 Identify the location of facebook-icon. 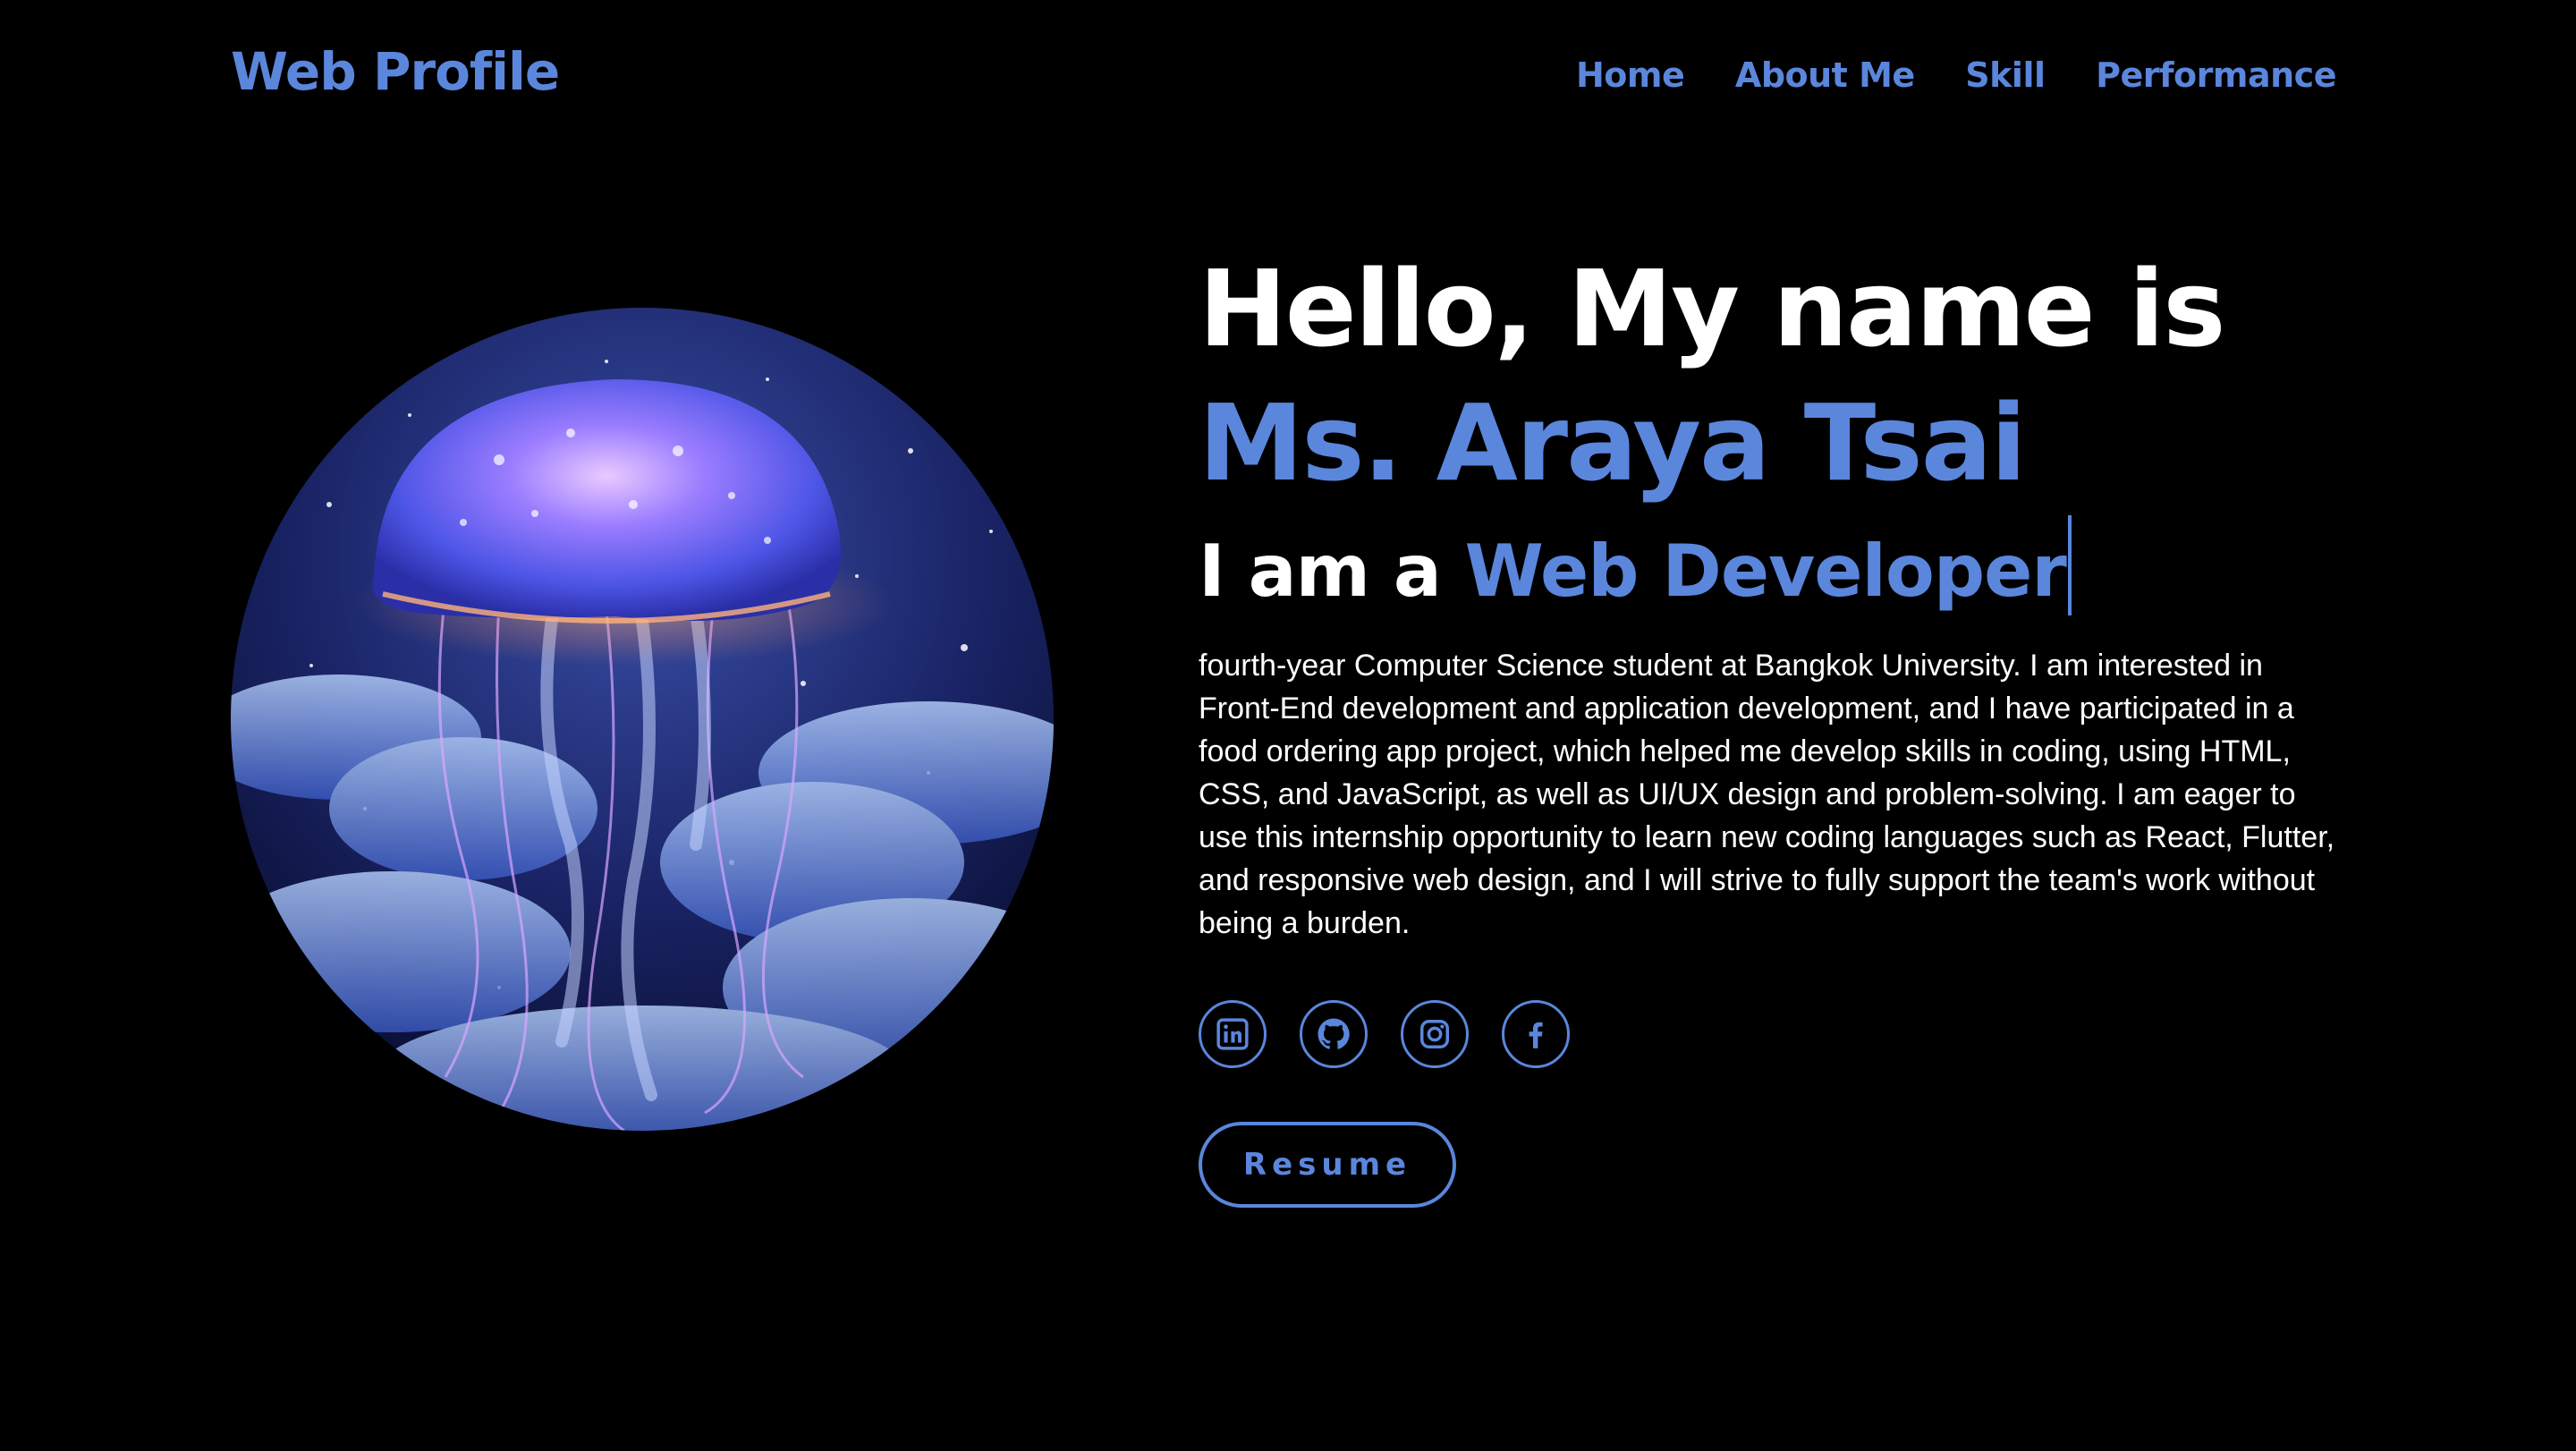
(1536, 1035).